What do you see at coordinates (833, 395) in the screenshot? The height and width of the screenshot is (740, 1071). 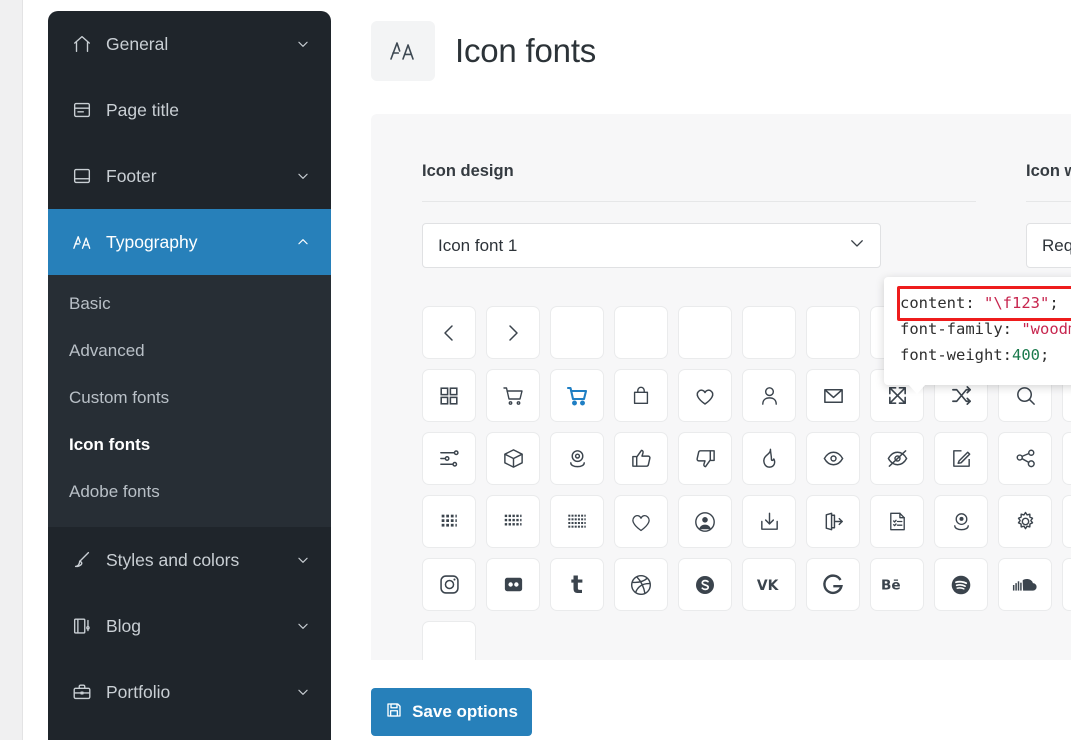 I see `envelope-icon` at bounding box center [833, 395].